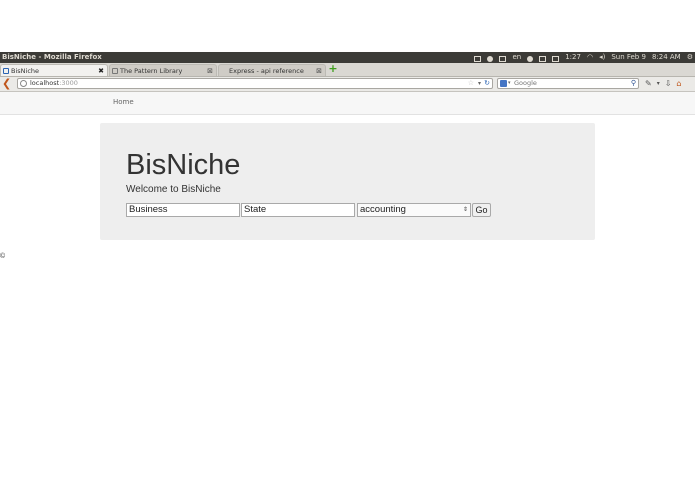 This screenshot has width=695, height=494. I want to click on url-host: localhost, so click(45, 83).